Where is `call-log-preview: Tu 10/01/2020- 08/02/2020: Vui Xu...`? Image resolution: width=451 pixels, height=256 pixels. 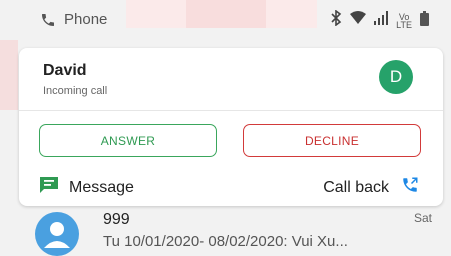 call-log-preview: Tu 10/01/2020- 08/02/2020: Vui Xu... is located at coordinates (225, 241).